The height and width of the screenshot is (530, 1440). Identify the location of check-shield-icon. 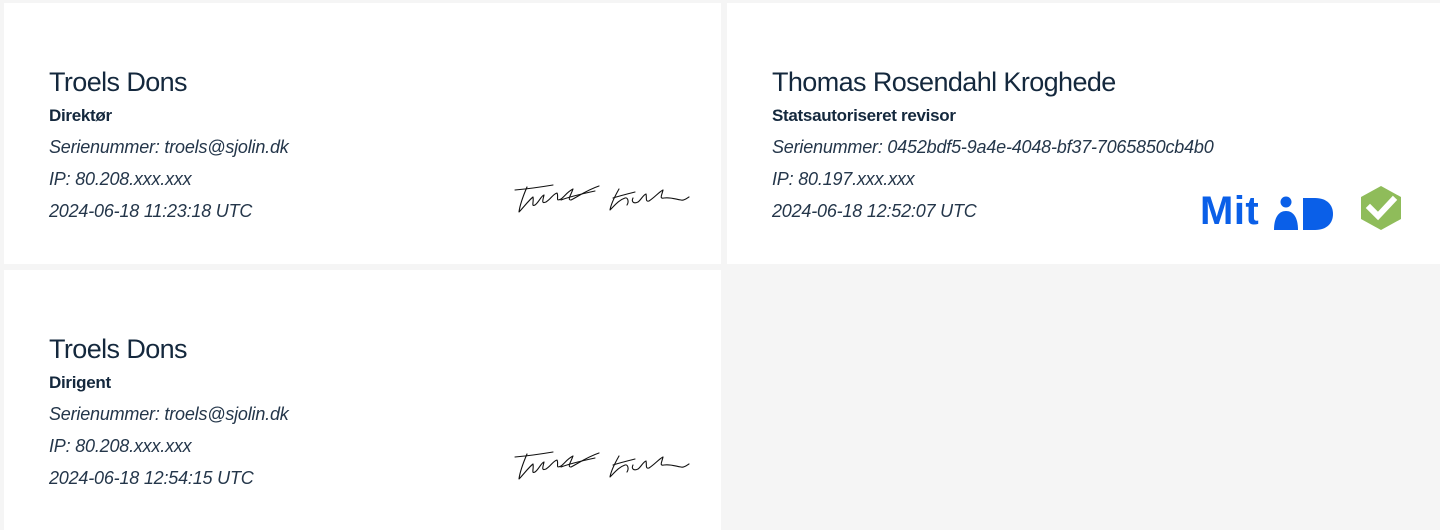
(1381, 208).